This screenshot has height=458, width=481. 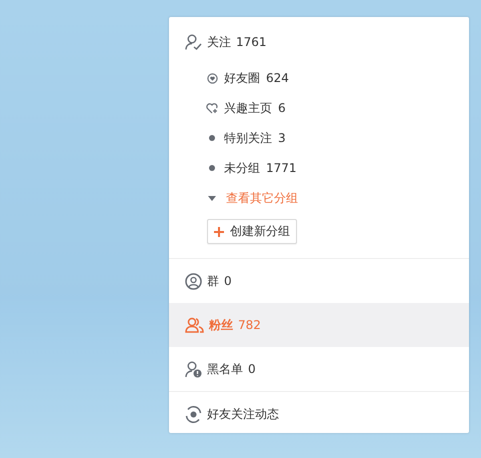 What do you see at coordinates (219, 231) in the screenshot?
I see `plus-icon` at bounding box center [219, 231].